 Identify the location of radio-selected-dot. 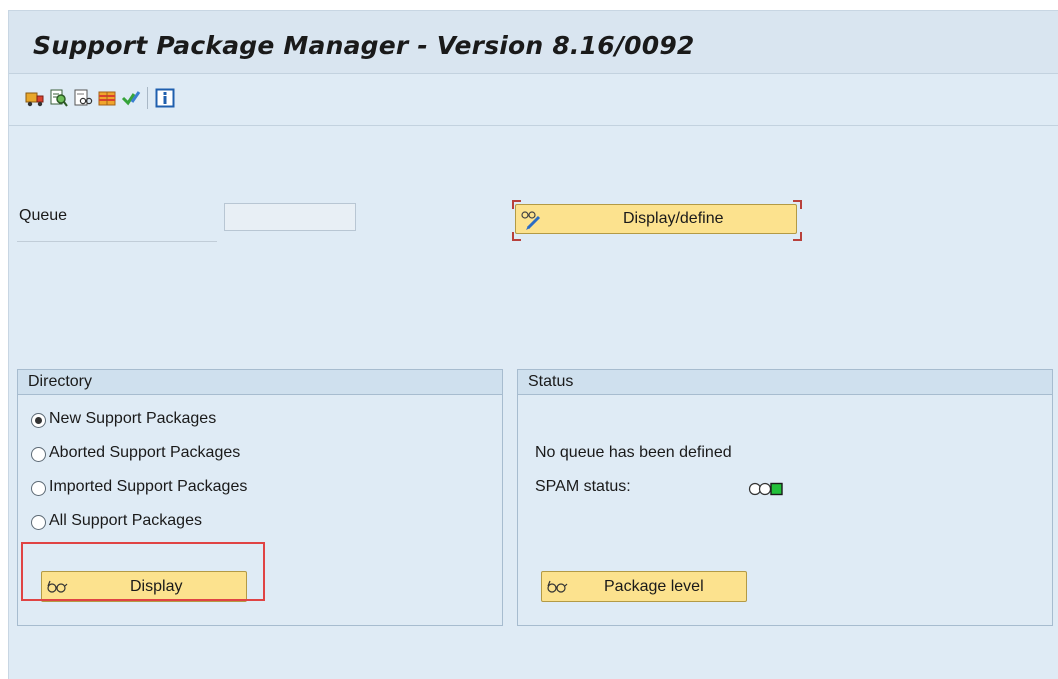
(38, 420).